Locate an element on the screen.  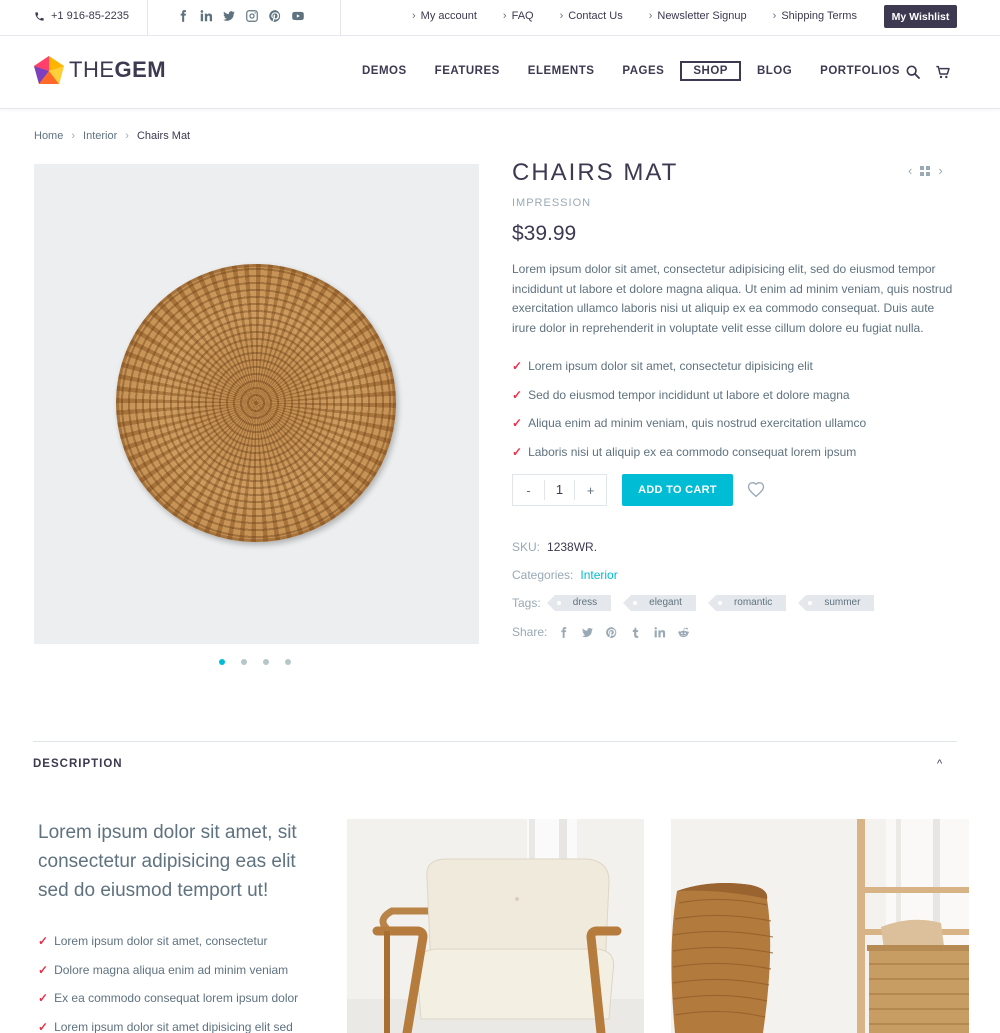
nav-shop: SHOP is located at coordinates (710, 71).